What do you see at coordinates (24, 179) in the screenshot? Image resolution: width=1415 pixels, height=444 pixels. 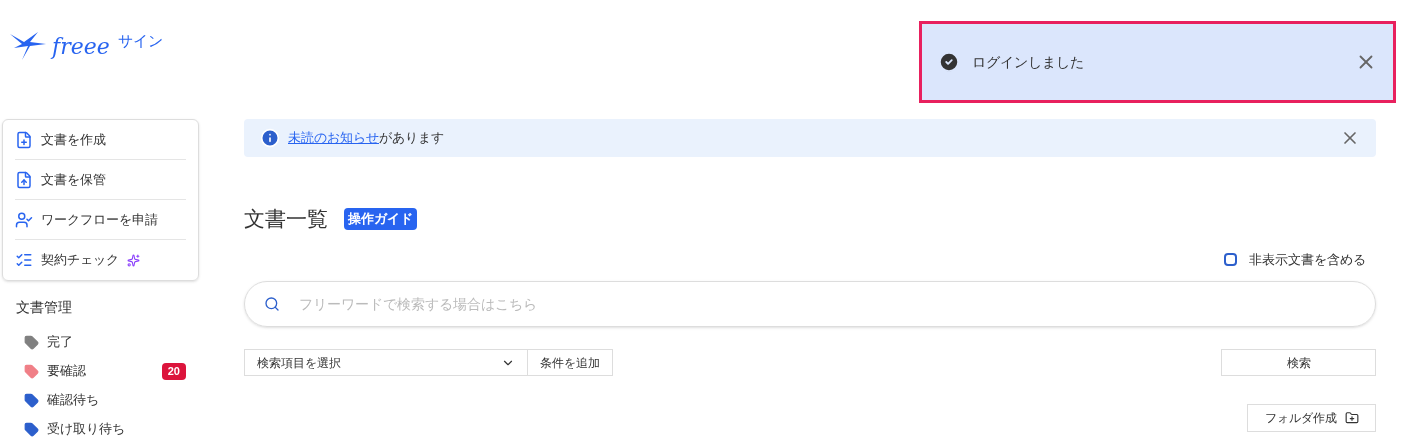 I see `file-upload-icon` at bounding box center [24, 179].